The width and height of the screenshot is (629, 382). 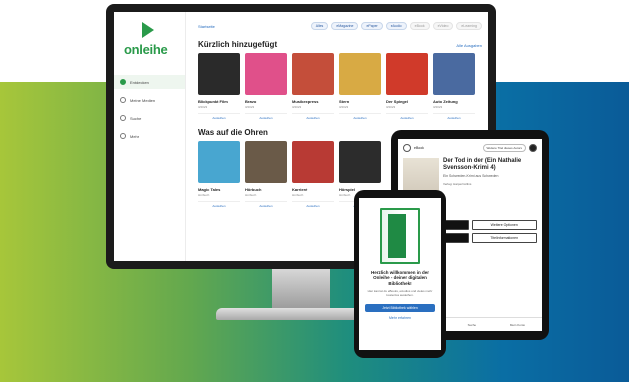 What do you see at coordinates (123, 100) in the screenshot?
I see `library-icon` at bounding box center [123, 100].